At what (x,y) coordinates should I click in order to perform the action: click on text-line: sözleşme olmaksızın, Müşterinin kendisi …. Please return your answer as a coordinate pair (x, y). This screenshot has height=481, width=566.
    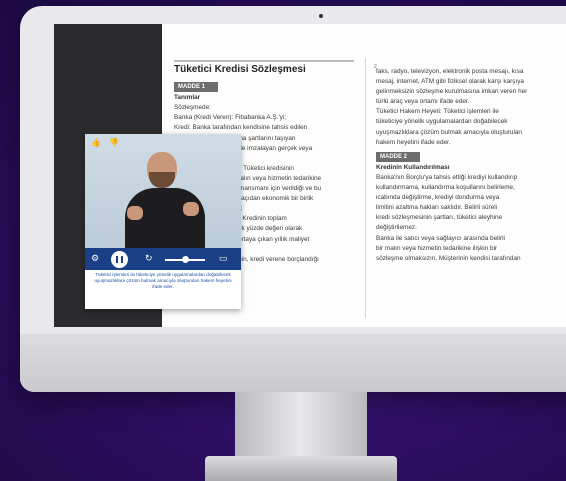
    Looking at the image, I should click on (448, 258).